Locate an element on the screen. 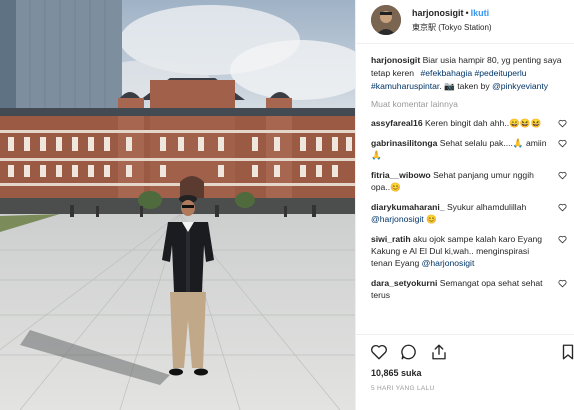  comment-username: assyfareal16 is located at coordinates (397, 123).